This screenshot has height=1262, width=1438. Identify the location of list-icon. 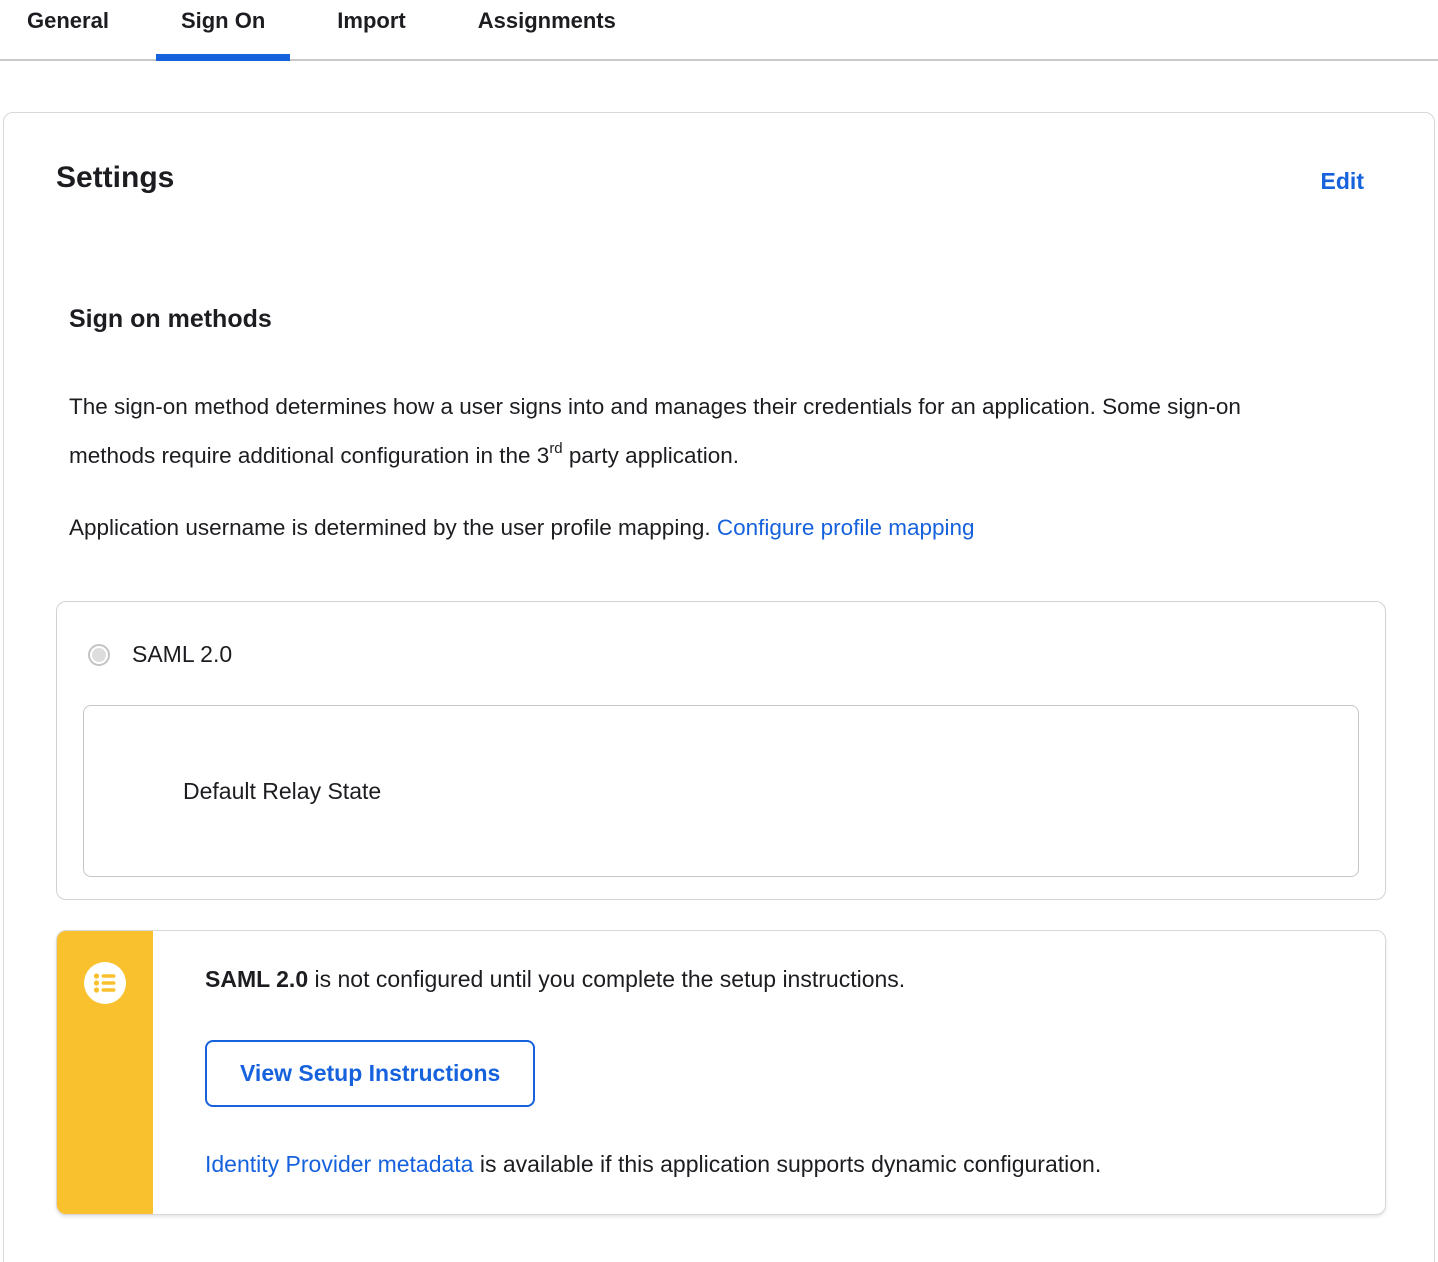
(105, 983).